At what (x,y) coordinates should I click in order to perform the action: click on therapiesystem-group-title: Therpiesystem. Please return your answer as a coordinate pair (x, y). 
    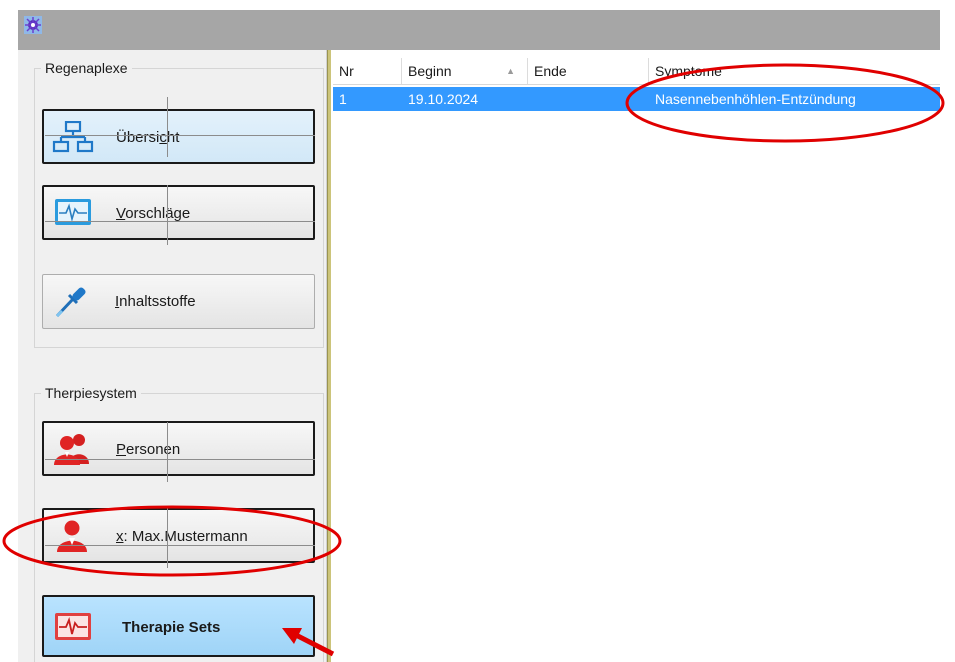
    Looking at the image, I should click on (91, 393).